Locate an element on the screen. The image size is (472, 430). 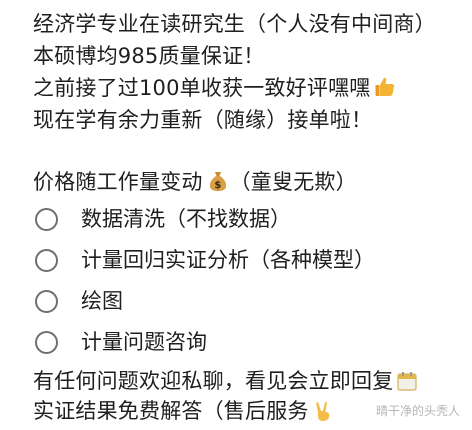
price-line: 价格随工作量变动 $ （童叟无欺） is located at coordinates (195, 184).